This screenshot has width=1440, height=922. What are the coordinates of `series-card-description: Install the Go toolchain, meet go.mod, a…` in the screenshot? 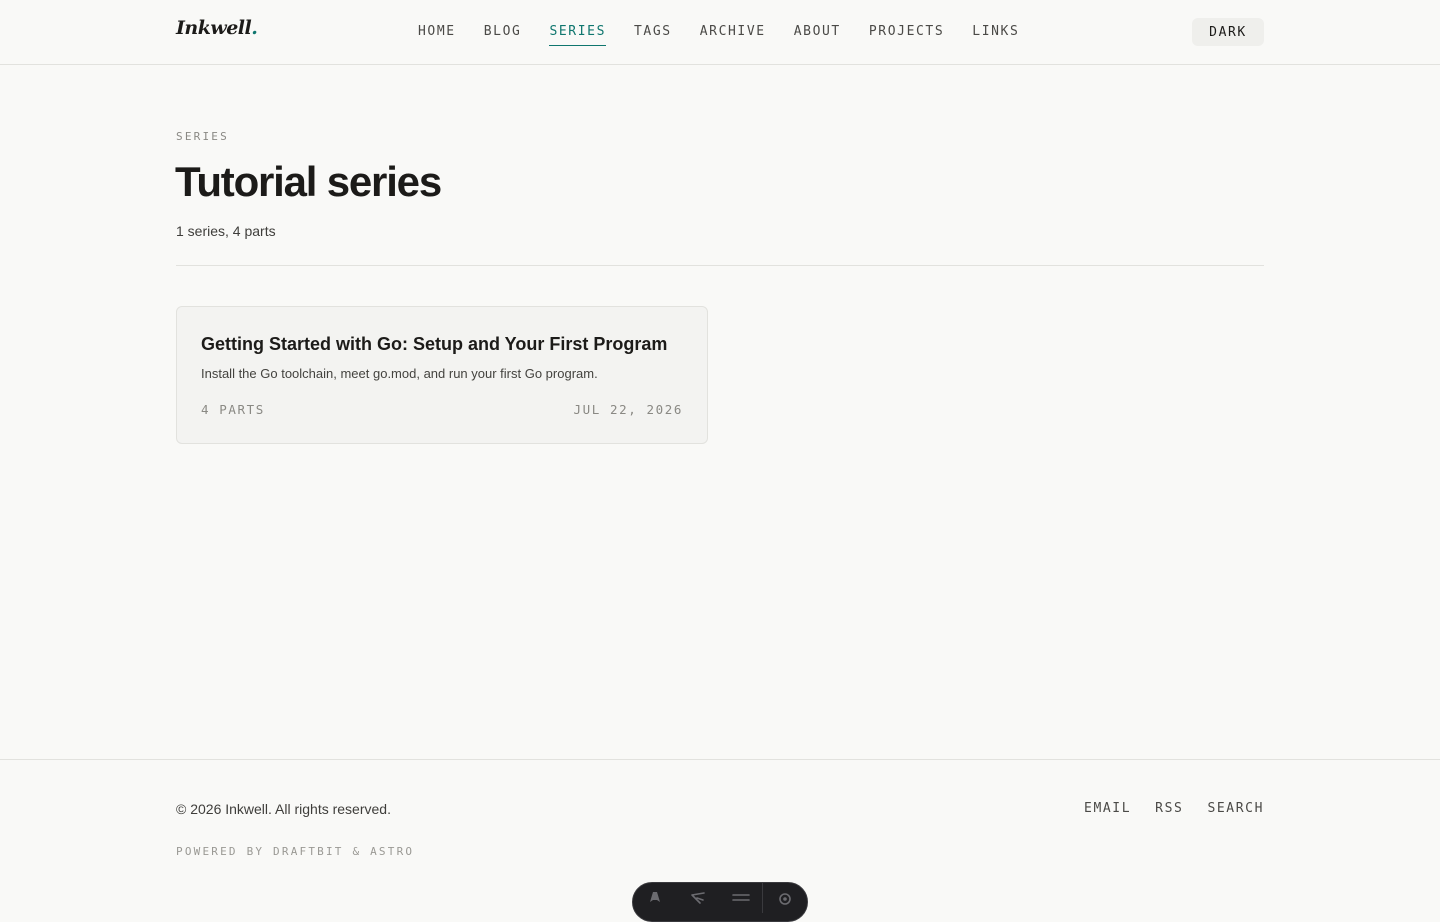 It's located at (399, 373).